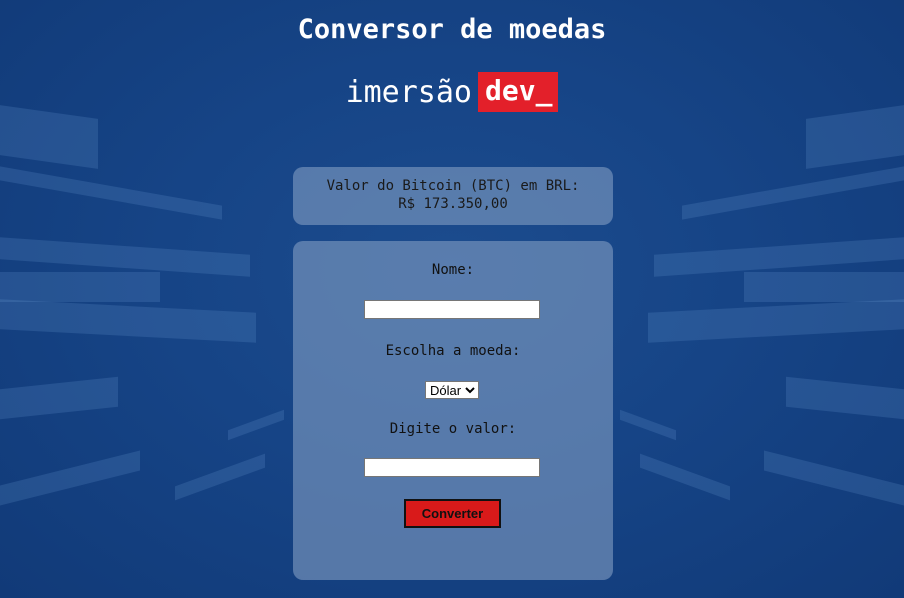 Image resolution: width=904 pixels, height=598 pixels. Describe the element at coordinates (452, 513) in the screenshot. I see `convert-button: Converter` at that location.